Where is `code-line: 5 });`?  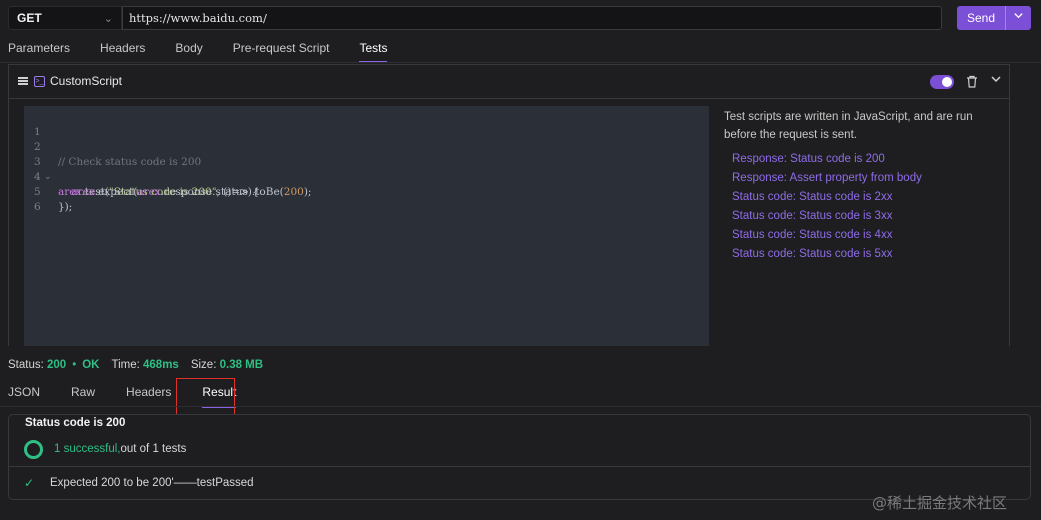
code-line: 5 }); is located at coordinates (53, 199).